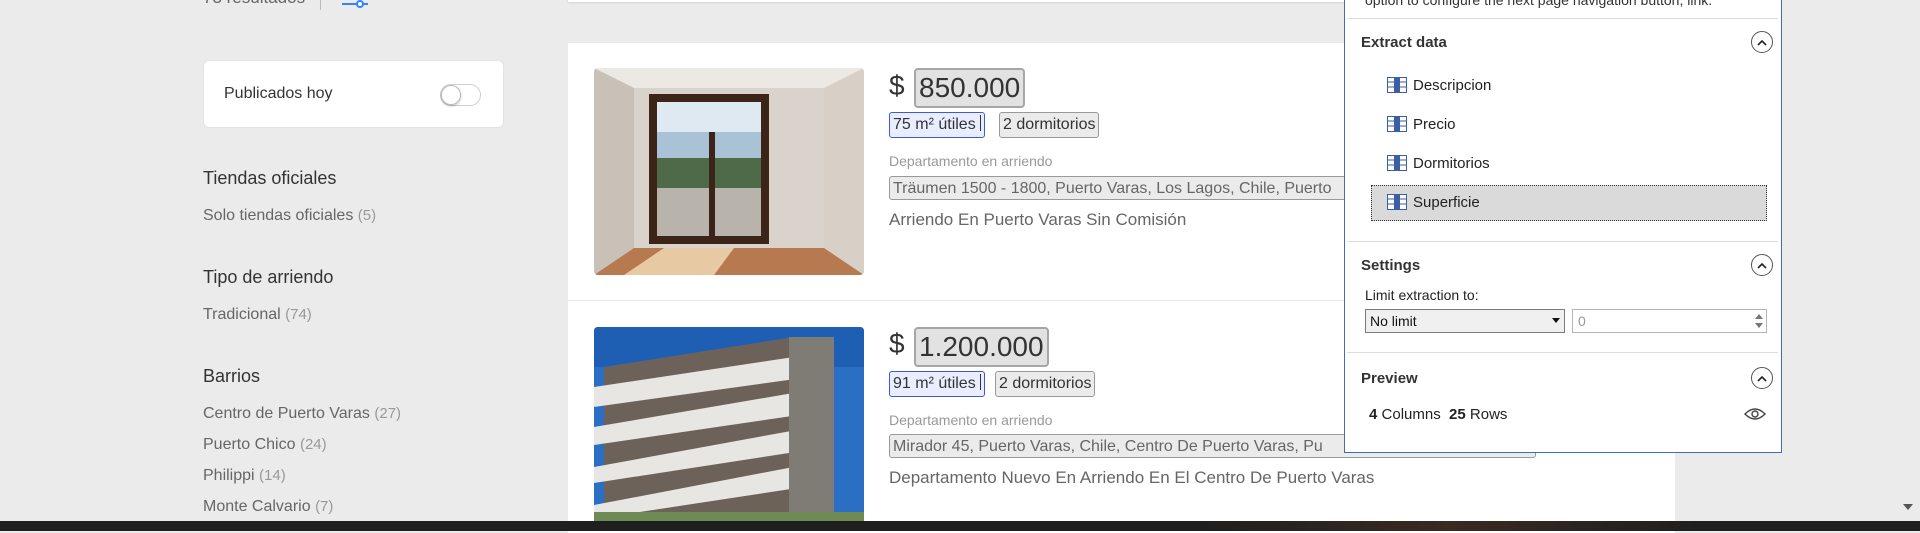 This screenshot has width=1920, height=533. Describe the element at coordinates (1373, 414) in the screenshot. I see `preview-columns-count: 4` at that location.